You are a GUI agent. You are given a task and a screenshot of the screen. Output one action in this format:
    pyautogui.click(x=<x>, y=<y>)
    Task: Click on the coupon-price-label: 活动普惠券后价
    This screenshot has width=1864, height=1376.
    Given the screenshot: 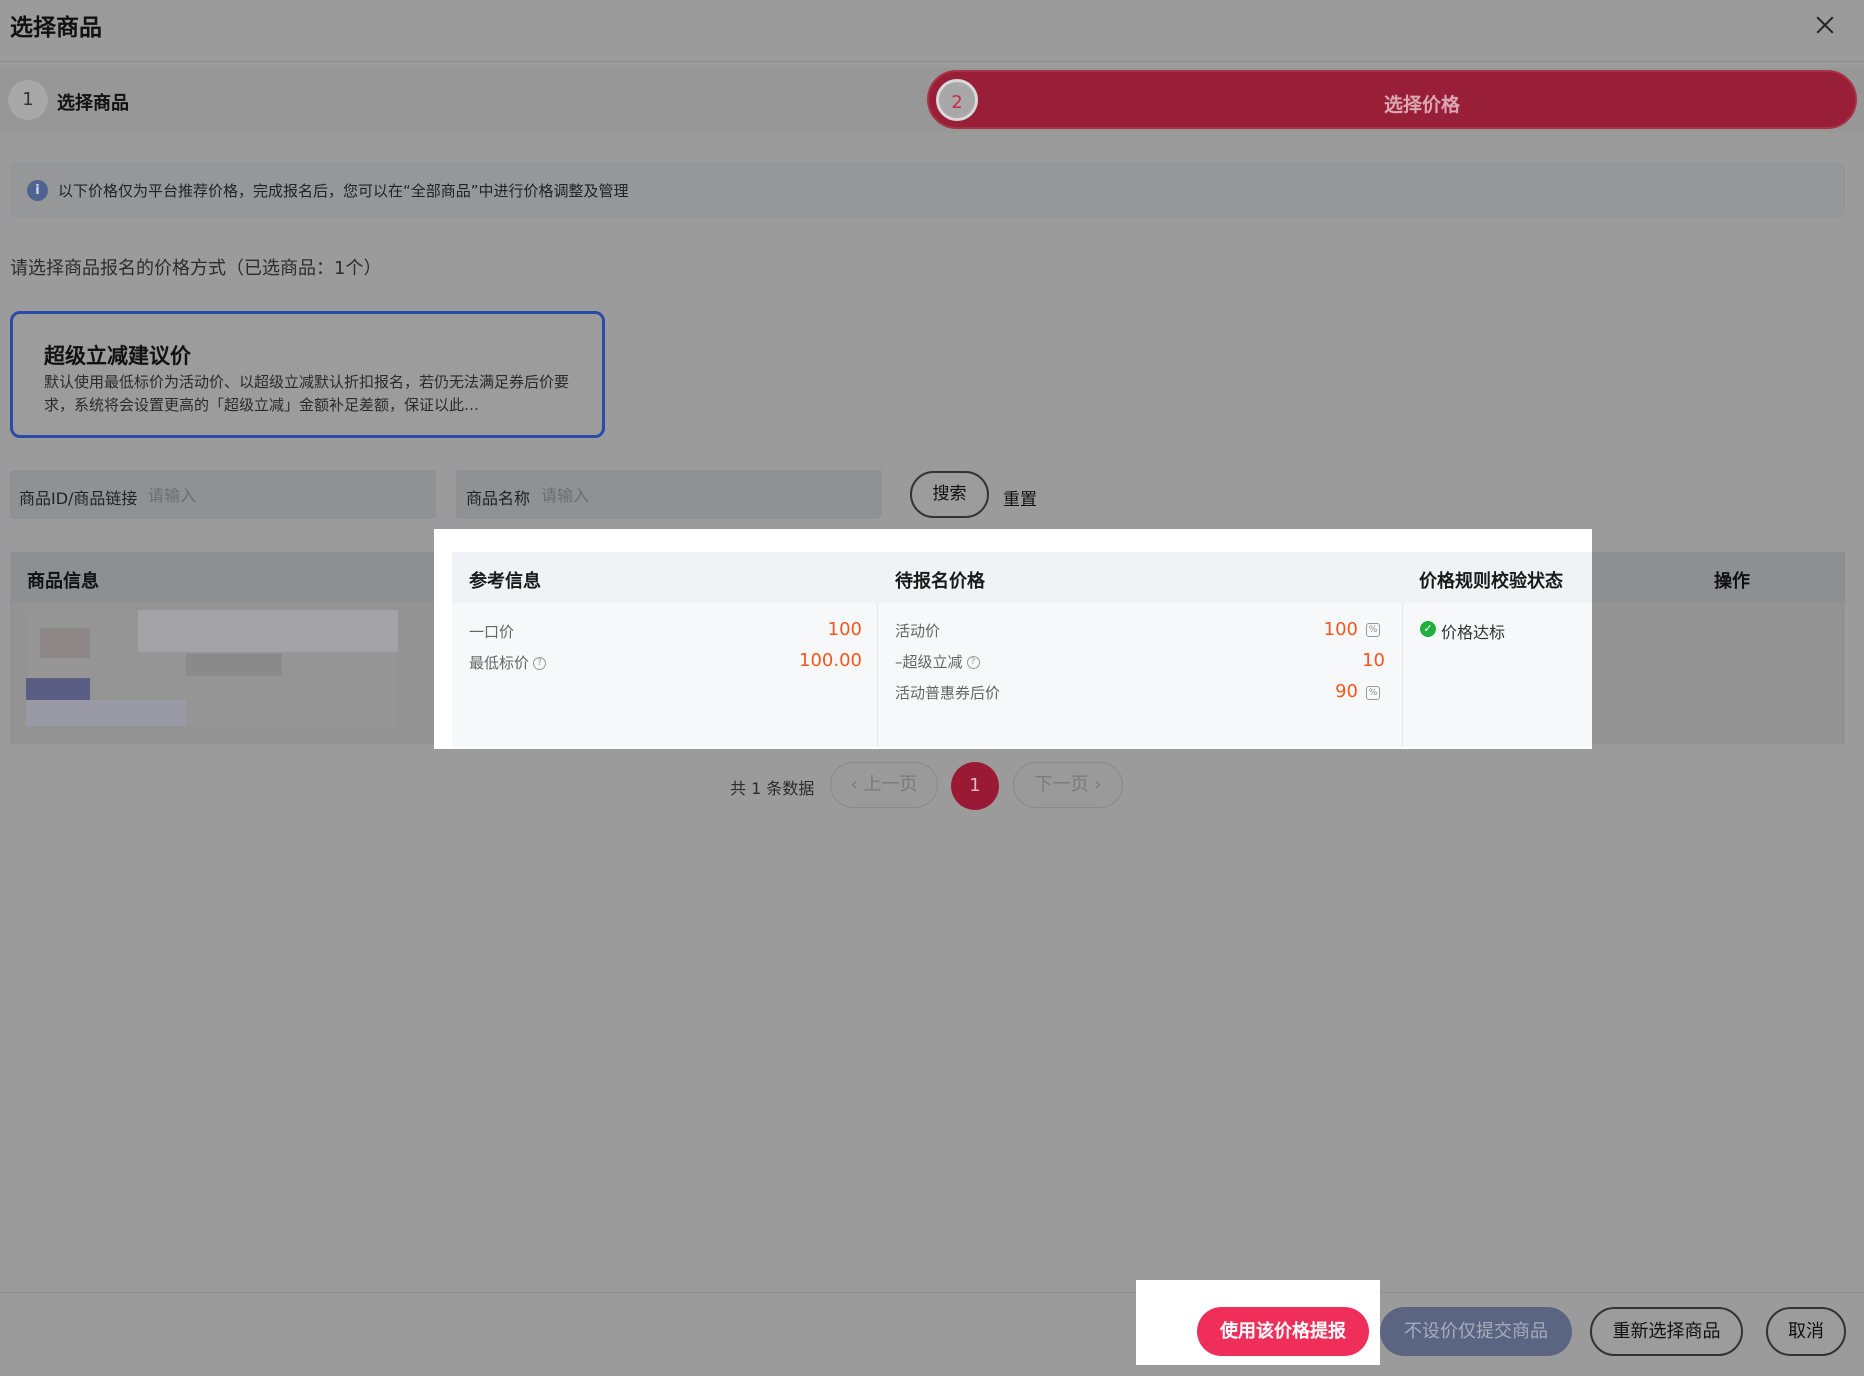 What is the action you would take?
    pyautogui.click(x=948, y=693)
    